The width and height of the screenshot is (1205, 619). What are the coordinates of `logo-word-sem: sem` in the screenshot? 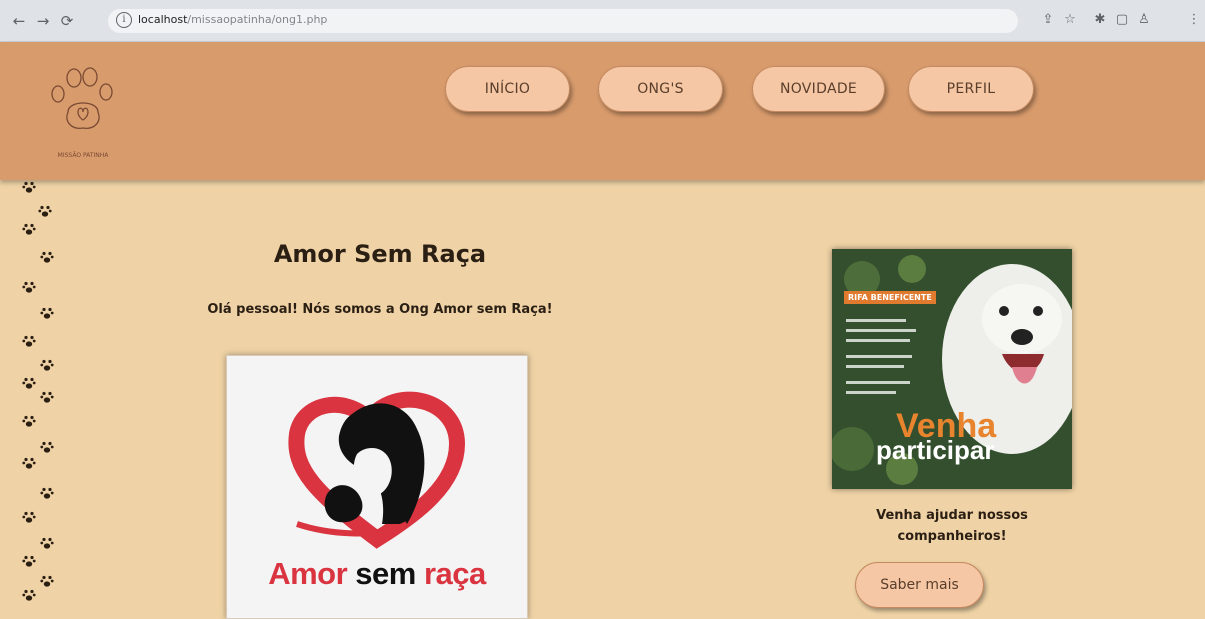 It's located at (385, 573).